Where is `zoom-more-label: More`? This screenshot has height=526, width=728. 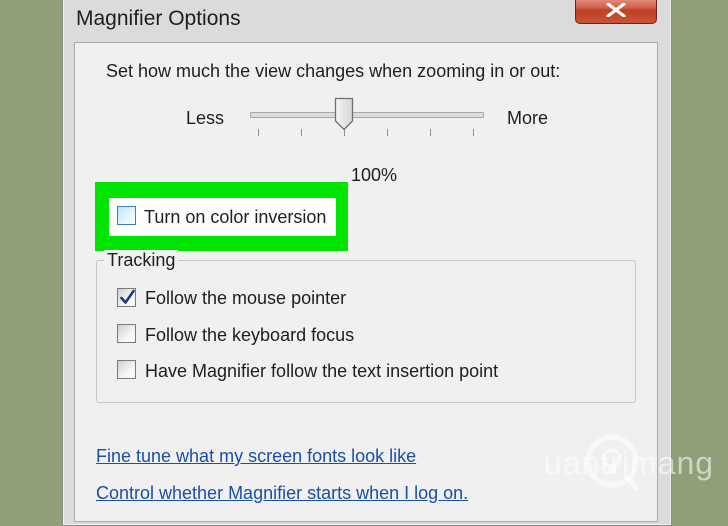
zoom-more-label: More is located at coordinates (528, 118).